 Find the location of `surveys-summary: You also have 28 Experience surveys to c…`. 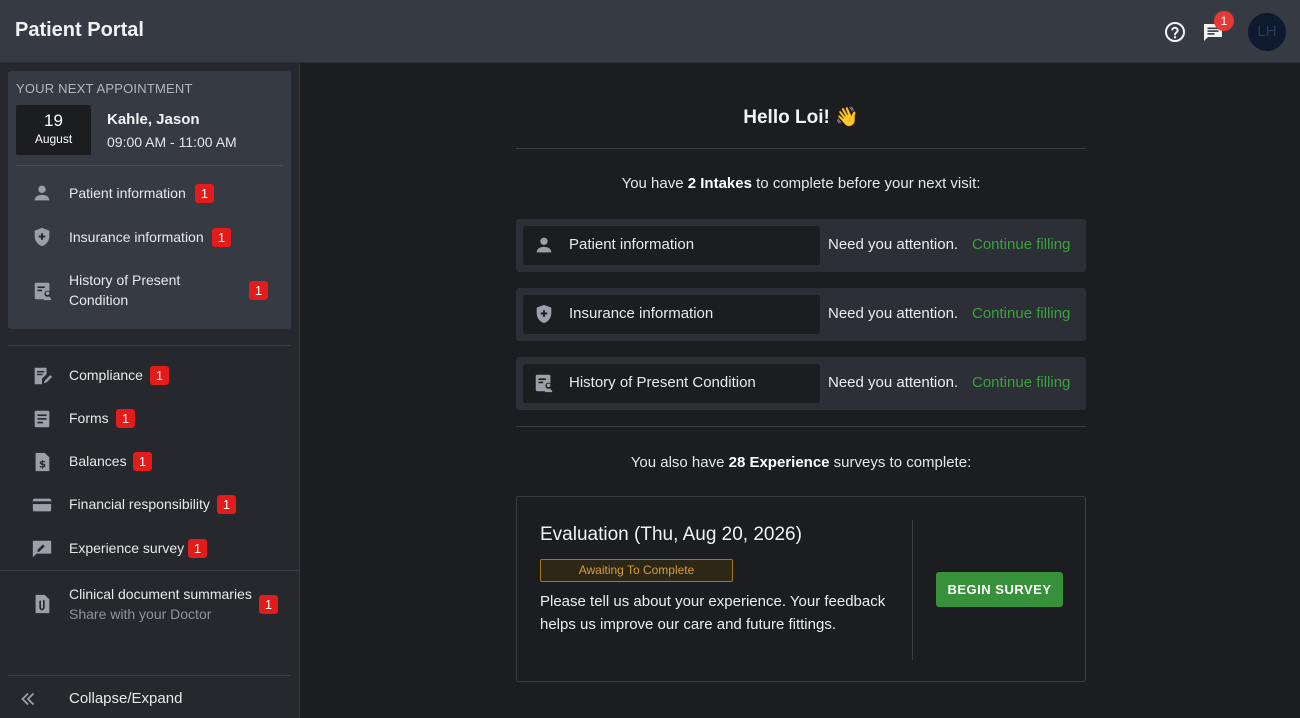

surveys-summary: You also have 28 Experience surveys to c… is located at coordinates (800, 462).